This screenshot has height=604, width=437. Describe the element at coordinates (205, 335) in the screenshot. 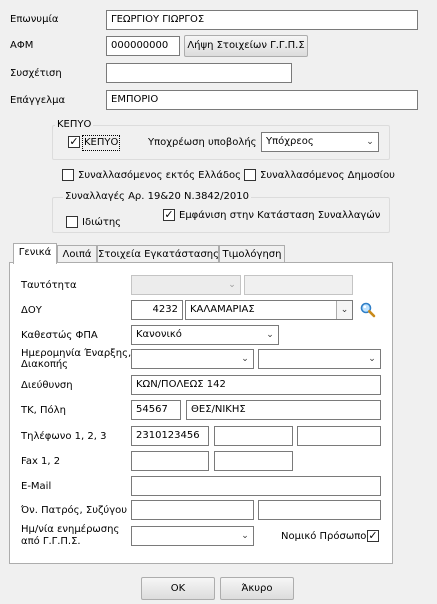

I see `vat-select: Κανονικό ⌄` at that location.